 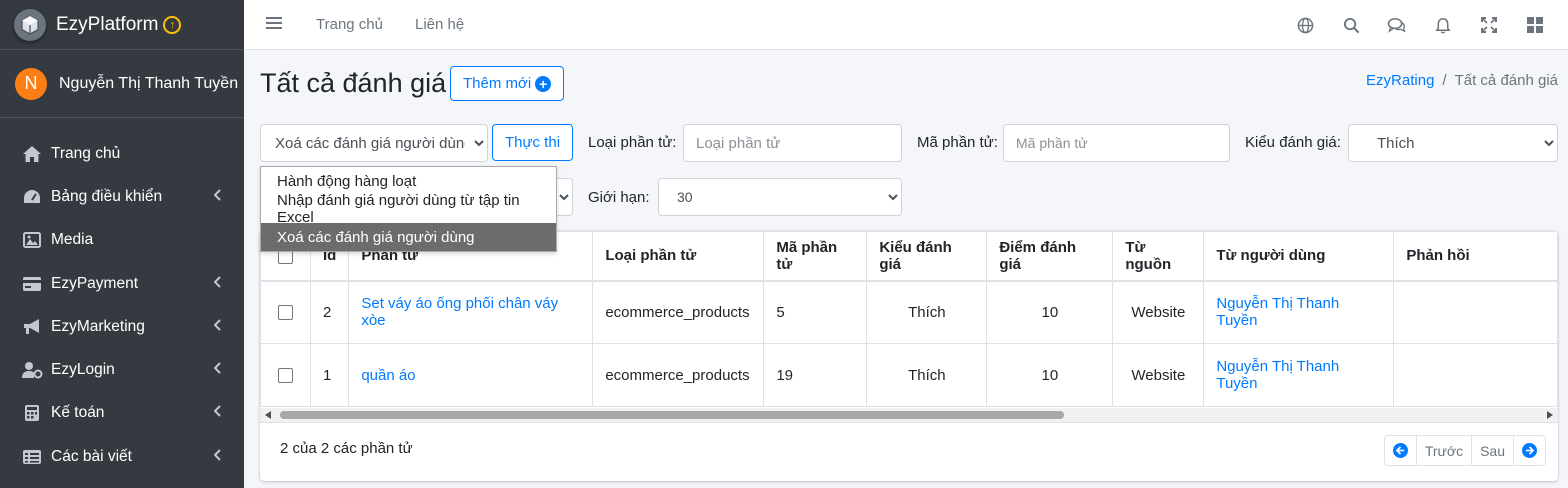 What do you see at coordinates (439, 24) in the screenshot?
I see `top-link-contact: Liên hệ` at bounding box center [439, 24].